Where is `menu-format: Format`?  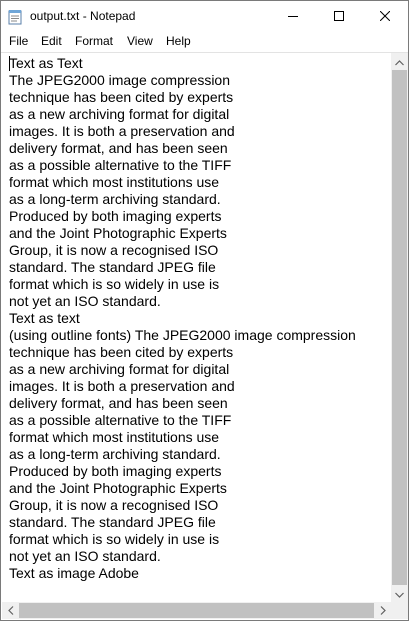
menu-format: Format is located at coordinates (94, 41).